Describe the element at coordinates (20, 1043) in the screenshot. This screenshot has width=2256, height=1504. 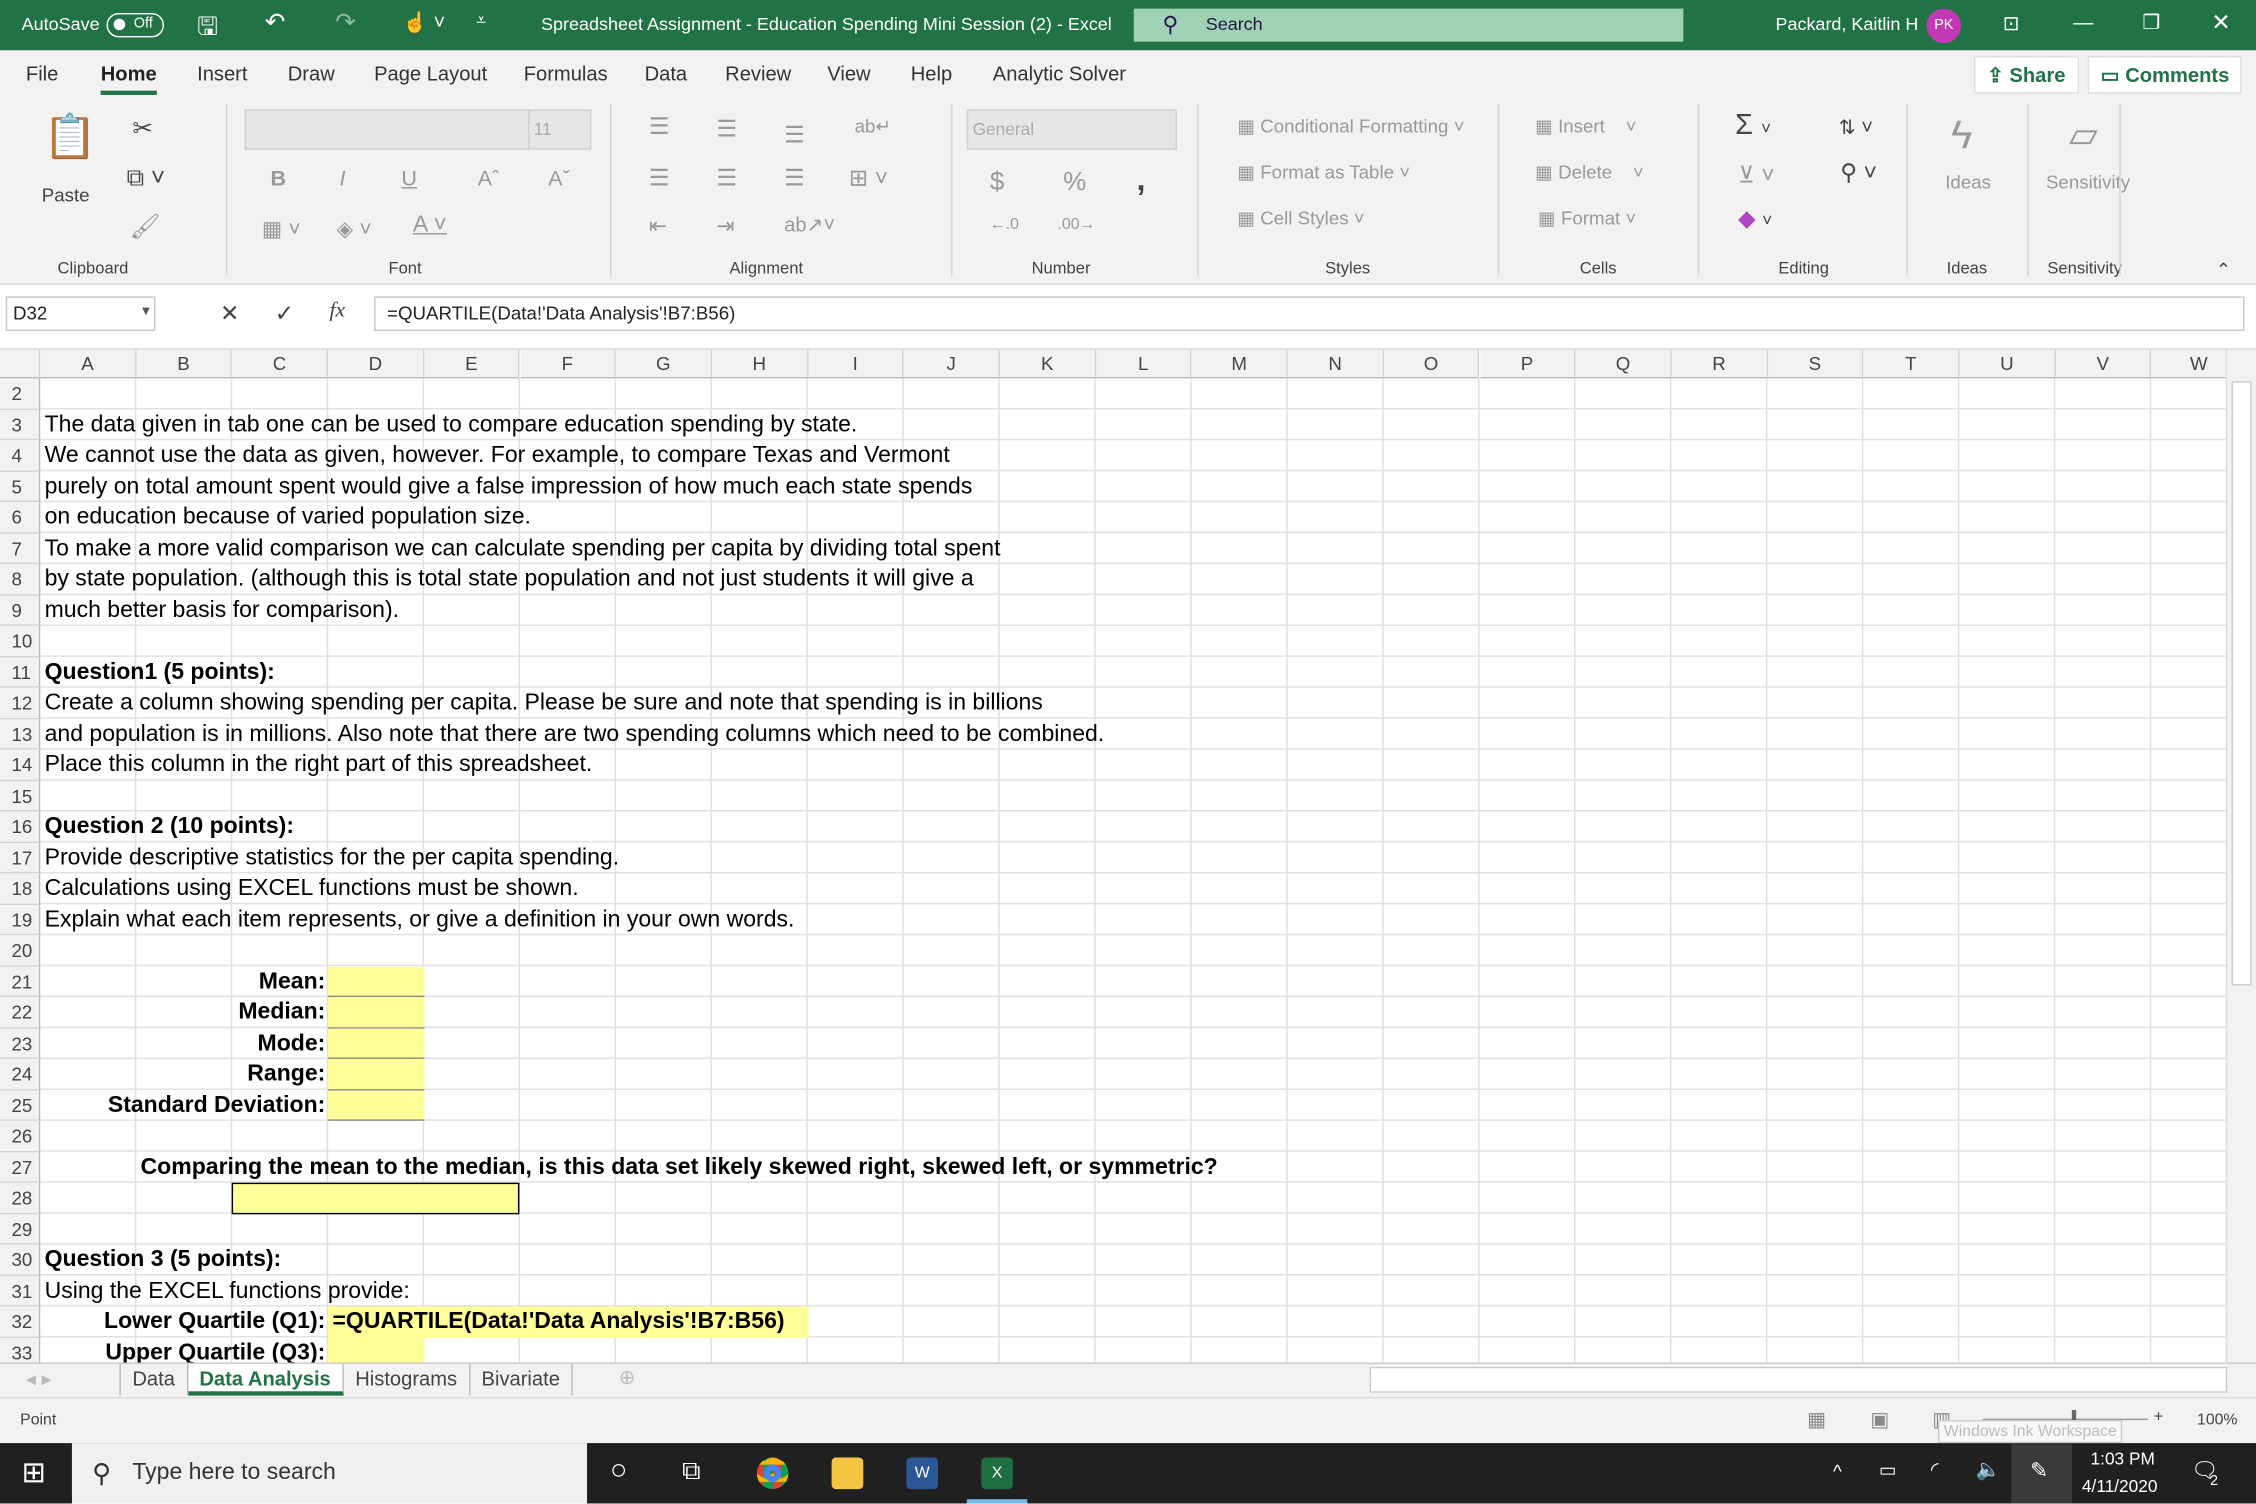
I see `row-header-23: 23` at that location.